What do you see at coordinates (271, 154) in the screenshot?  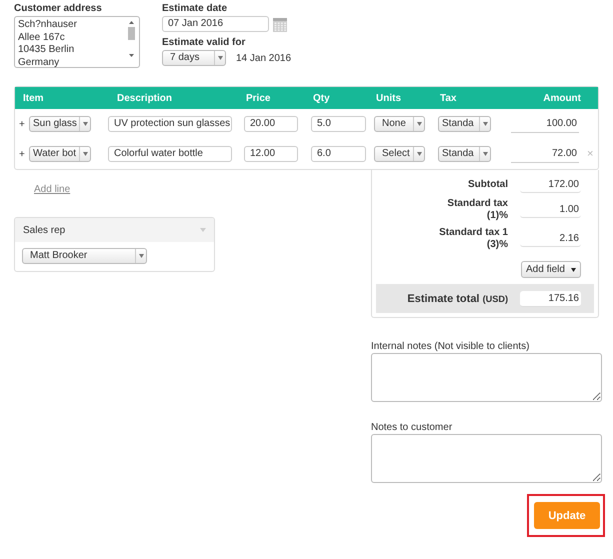 I see `price-field: 12.00` at bounding box center [271, 154].